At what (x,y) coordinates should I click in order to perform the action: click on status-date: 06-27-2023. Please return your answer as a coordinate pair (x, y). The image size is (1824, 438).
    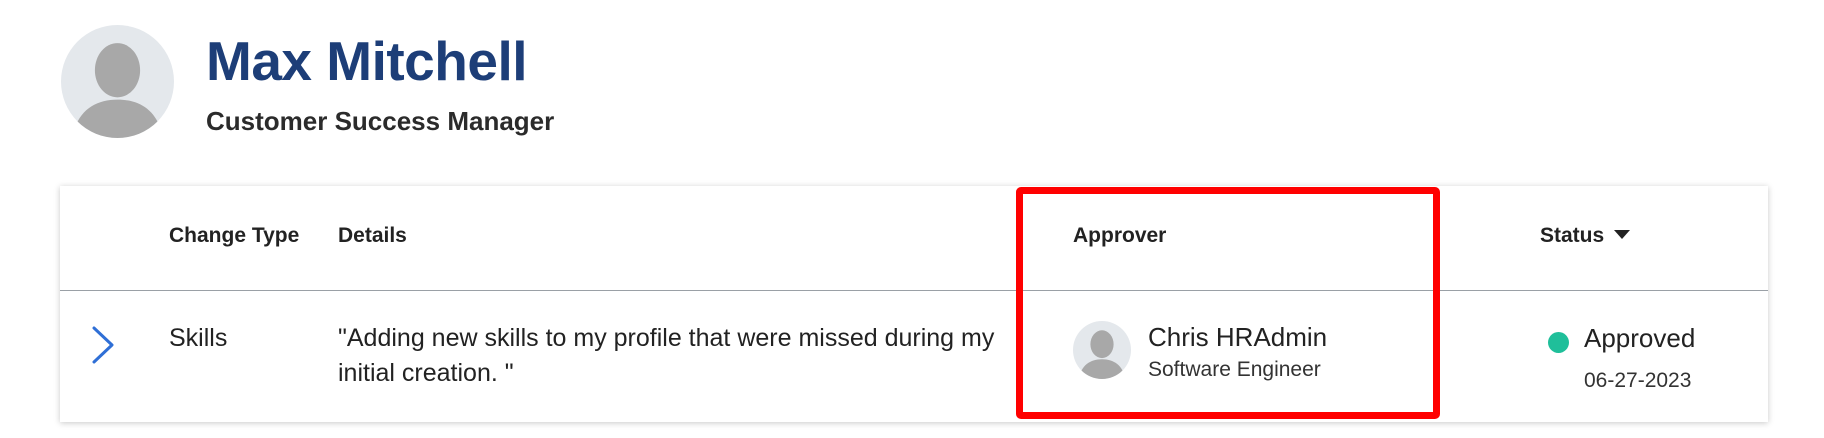
    Looking at the image, I should click on (1638, 380).